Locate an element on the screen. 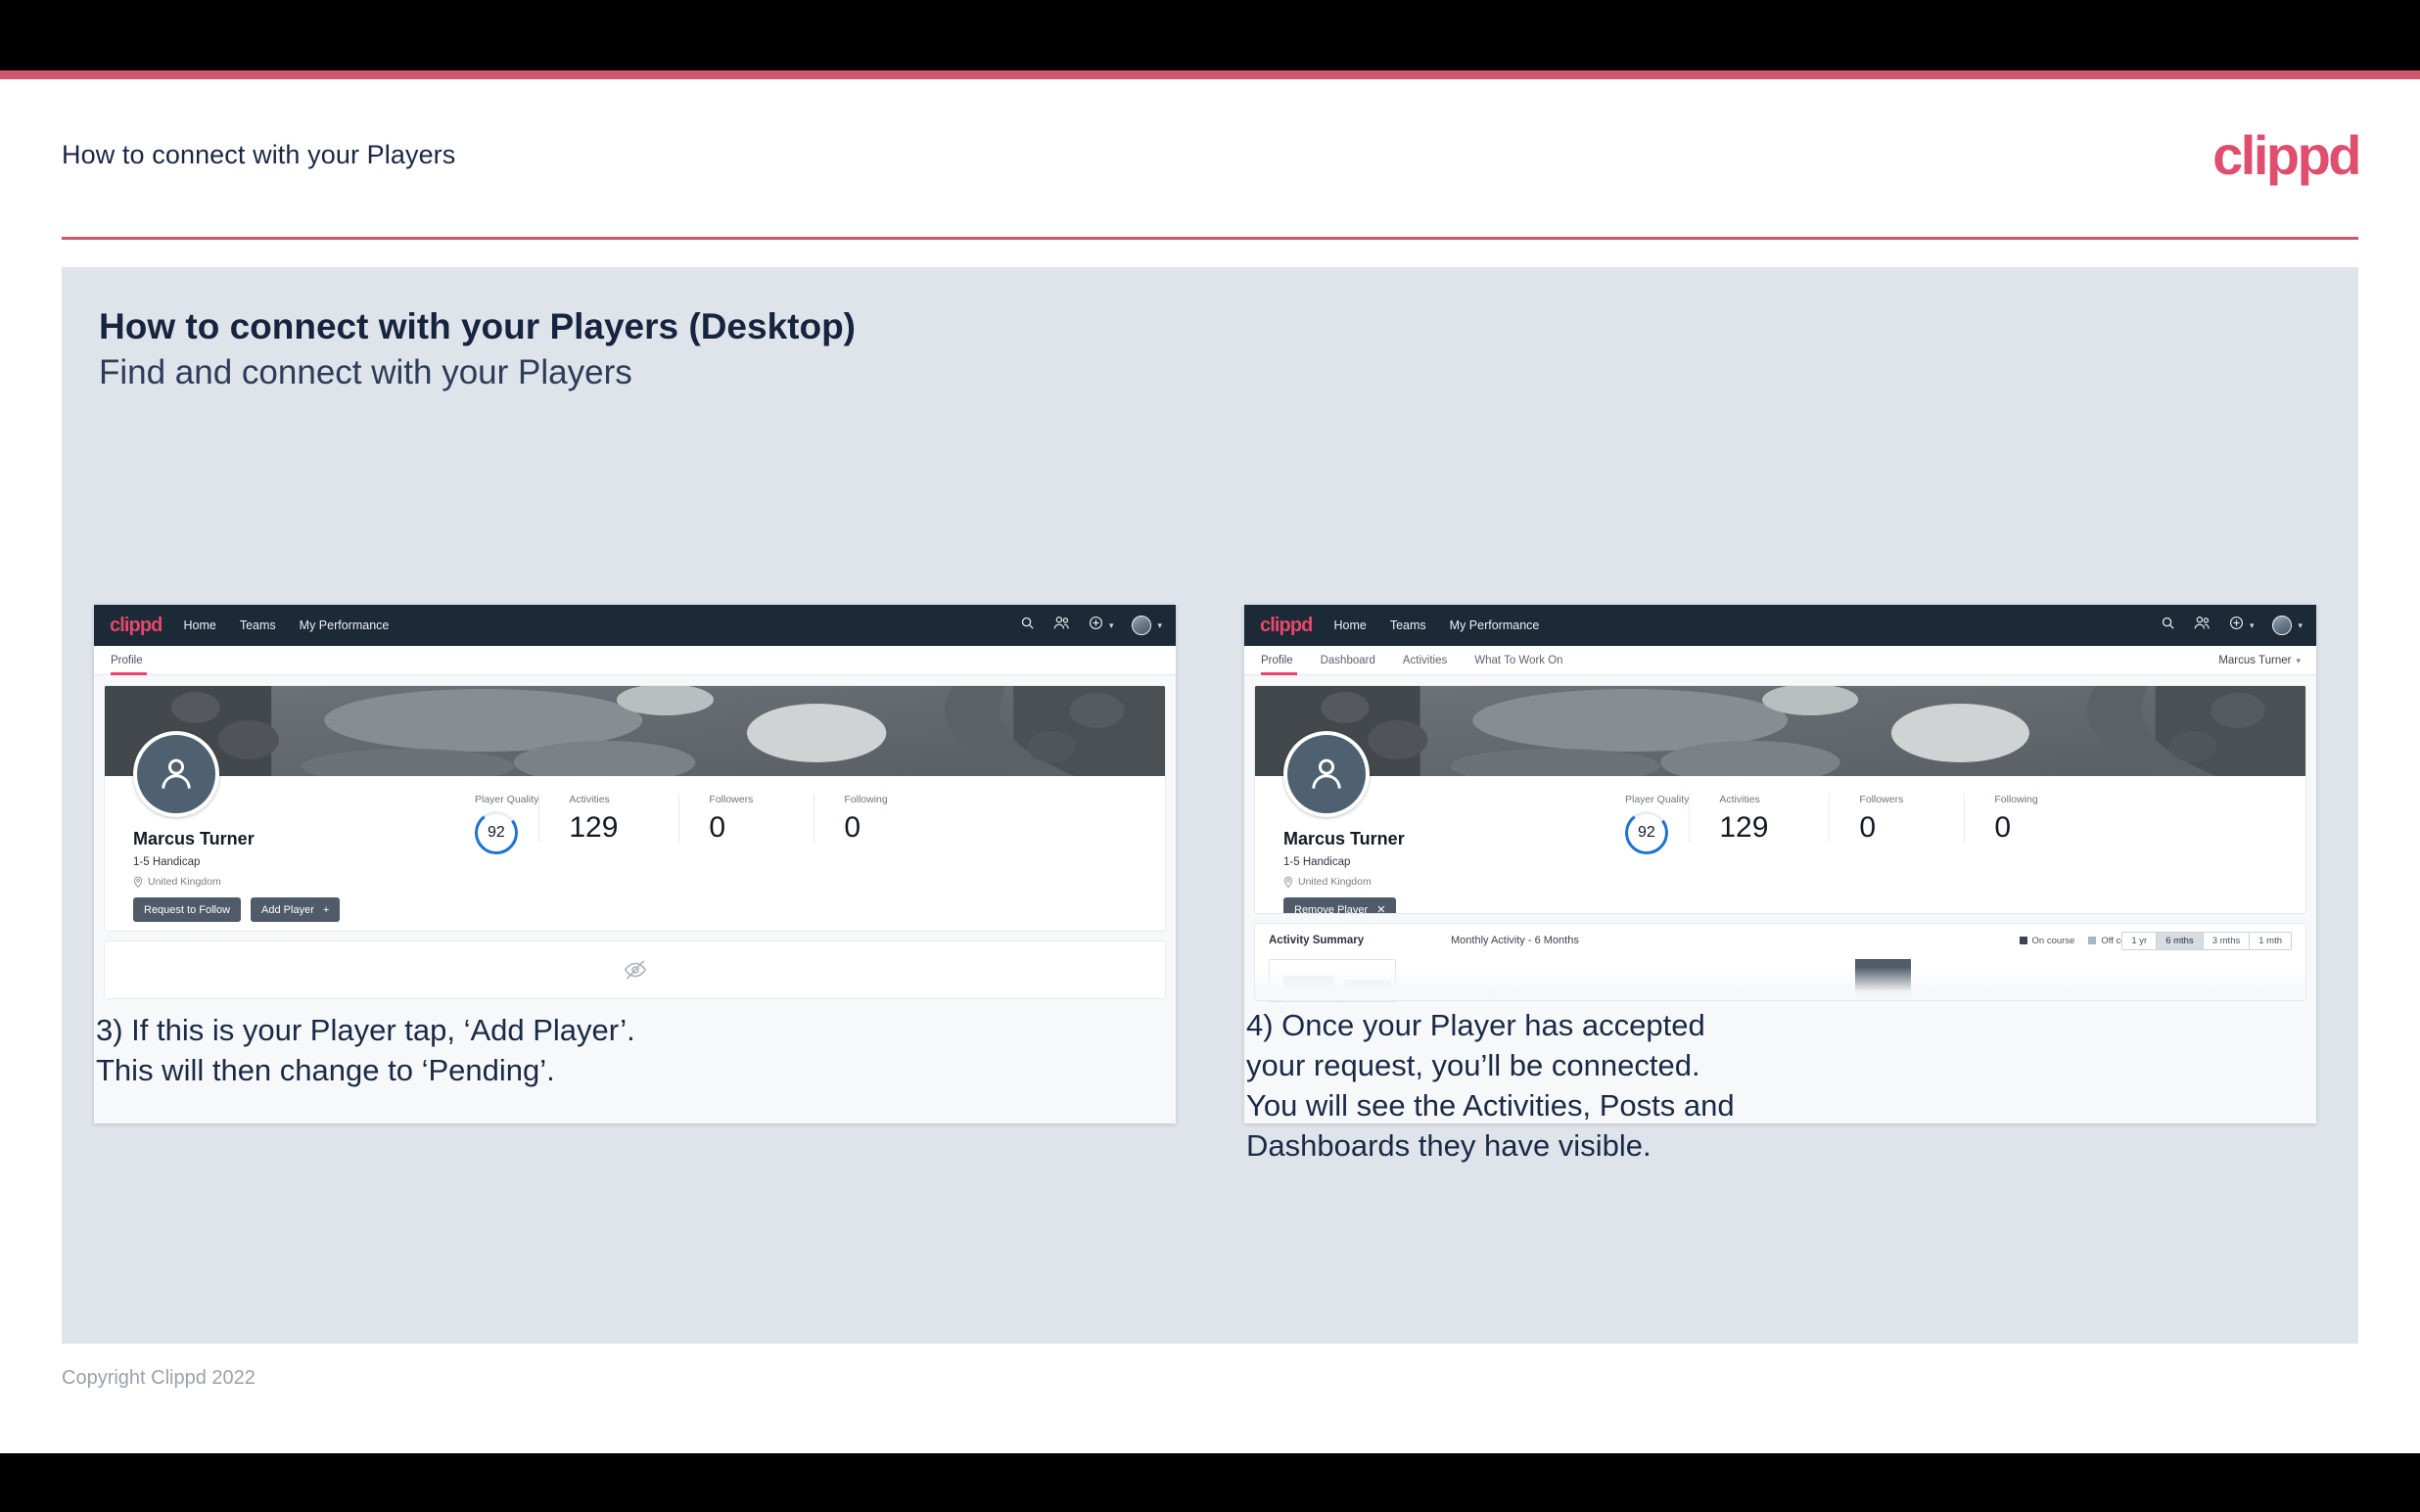 This screenshot has width=2420, height=1512. right-profile-actions: Remove Player ✕ is located at coordinates (1340, 905).